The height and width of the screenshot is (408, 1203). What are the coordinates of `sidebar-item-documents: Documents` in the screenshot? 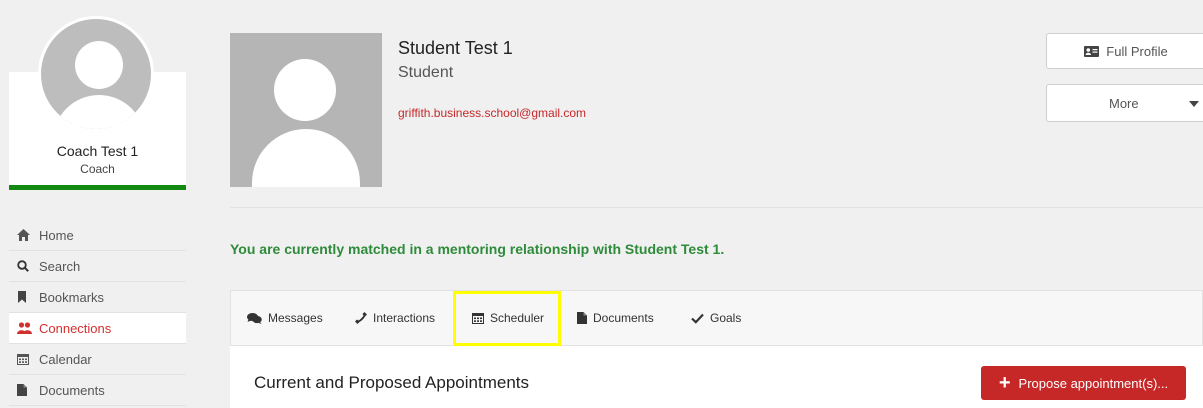 It's located at (97, 390).